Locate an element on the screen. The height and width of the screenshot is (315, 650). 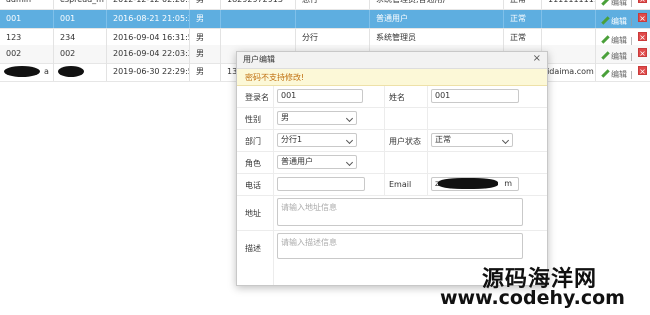
warning-banner: 密码不支持修改! is located at coordinates (392, 77).